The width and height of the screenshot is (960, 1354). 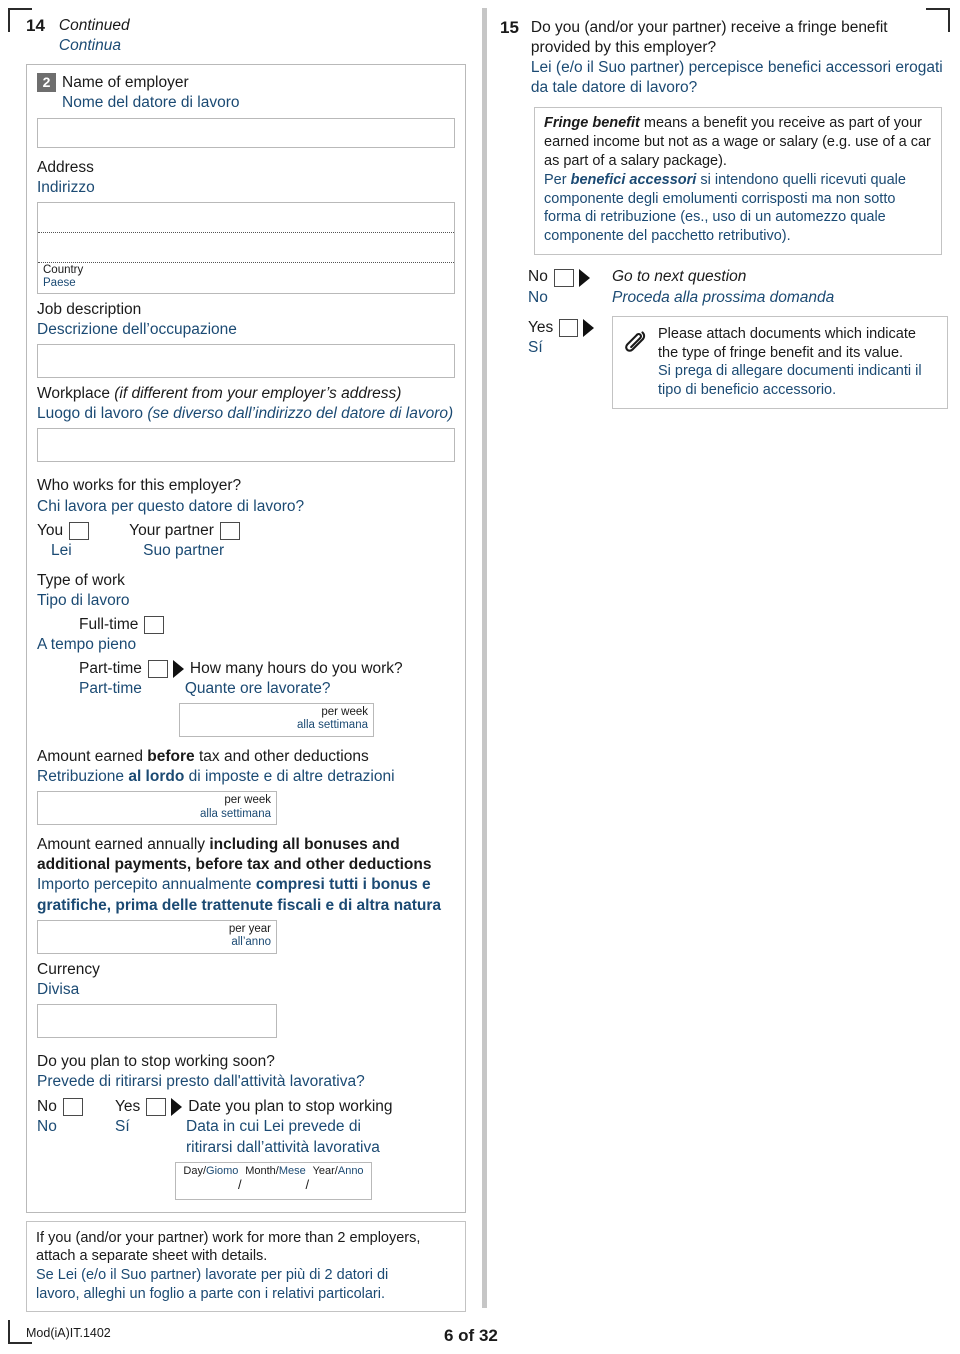 I want to click on parttime-checkbox, so click(x=157, y=668).